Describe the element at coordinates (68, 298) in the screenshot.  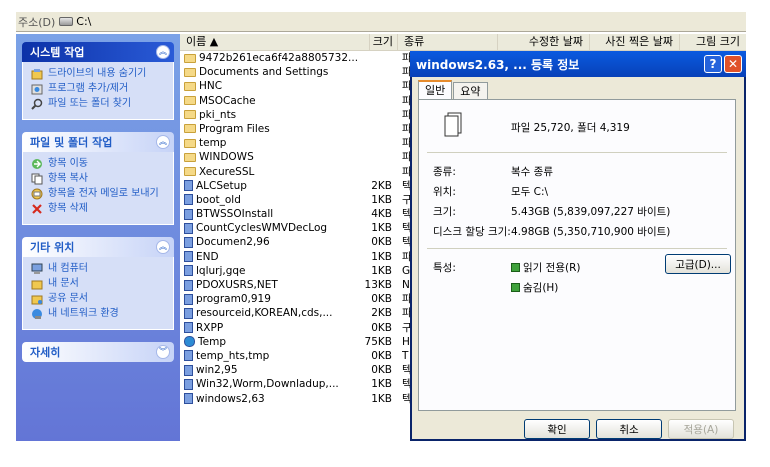
I see `place-label: 공유 문서` at that location.